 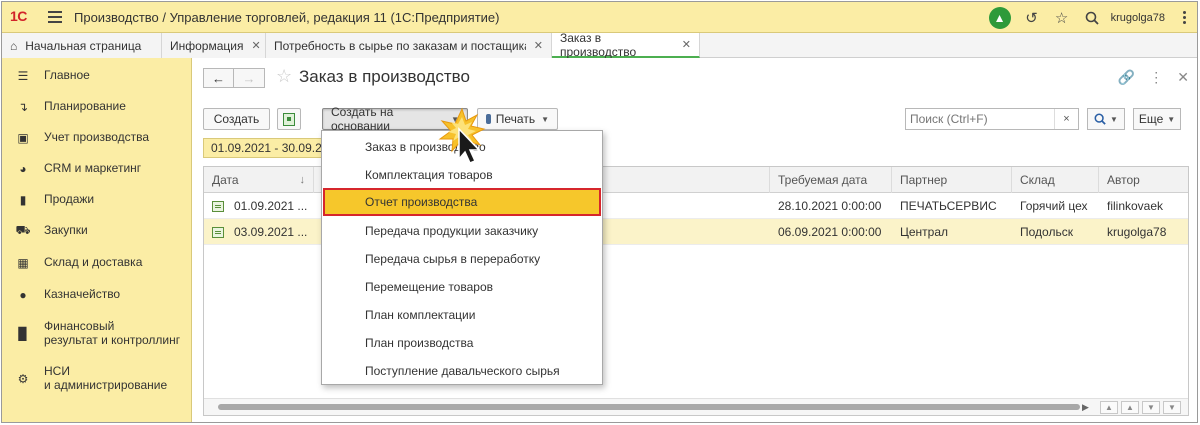 I want to click on horizontal-scrollbar: ▶ ▲ ▲ ▼ ▼, so click(x=696, y=406).